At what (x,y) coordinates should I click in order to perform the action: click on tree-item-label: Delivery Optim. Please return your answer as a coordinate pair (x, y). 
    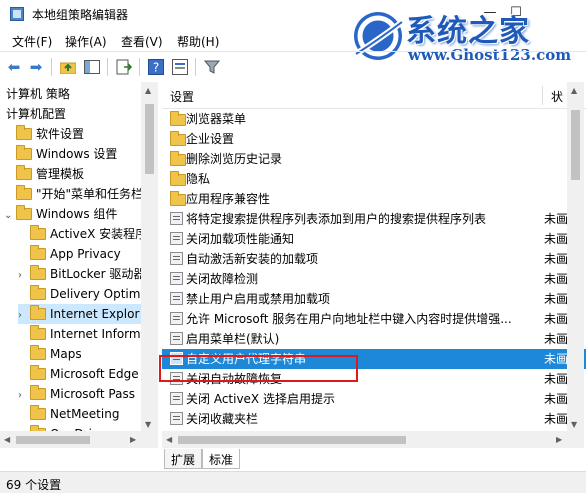
    Looking at the image, I should click on (95, 294).